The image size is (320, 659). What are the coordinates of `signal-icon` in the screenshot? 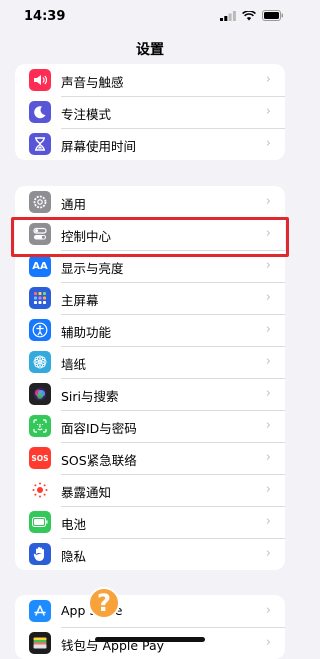 It's located at (228, 15).